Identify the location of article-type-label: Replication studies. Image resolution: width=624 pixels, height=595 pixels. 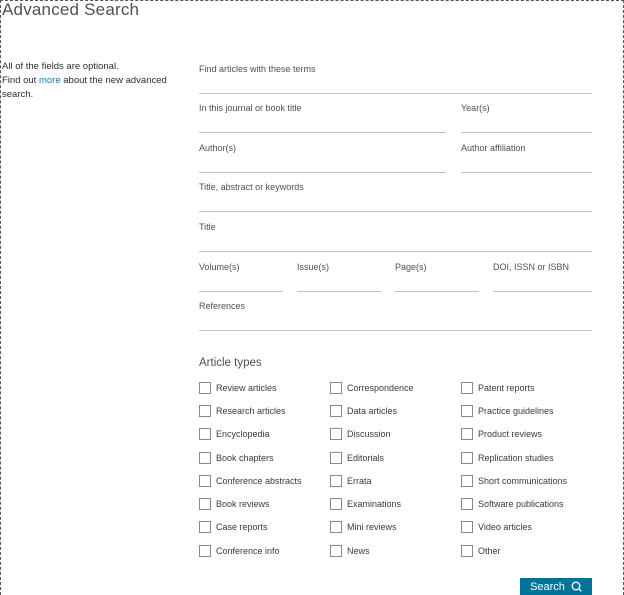
(516, 458).